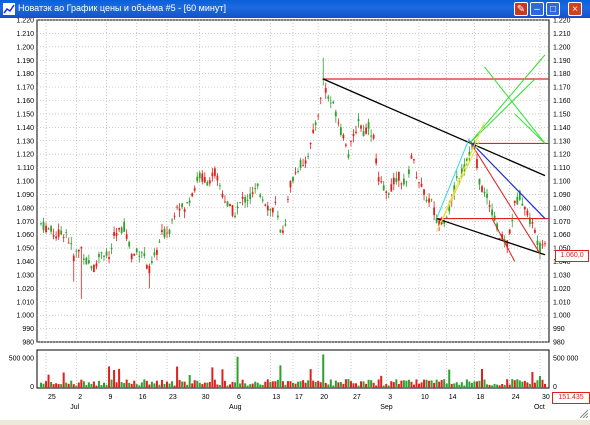 This screenshot has width=590, height=425. What do you see at coordinates (575, 9) in the screenshot?
I see `close-button: ×` at bounding box center [575, 9].